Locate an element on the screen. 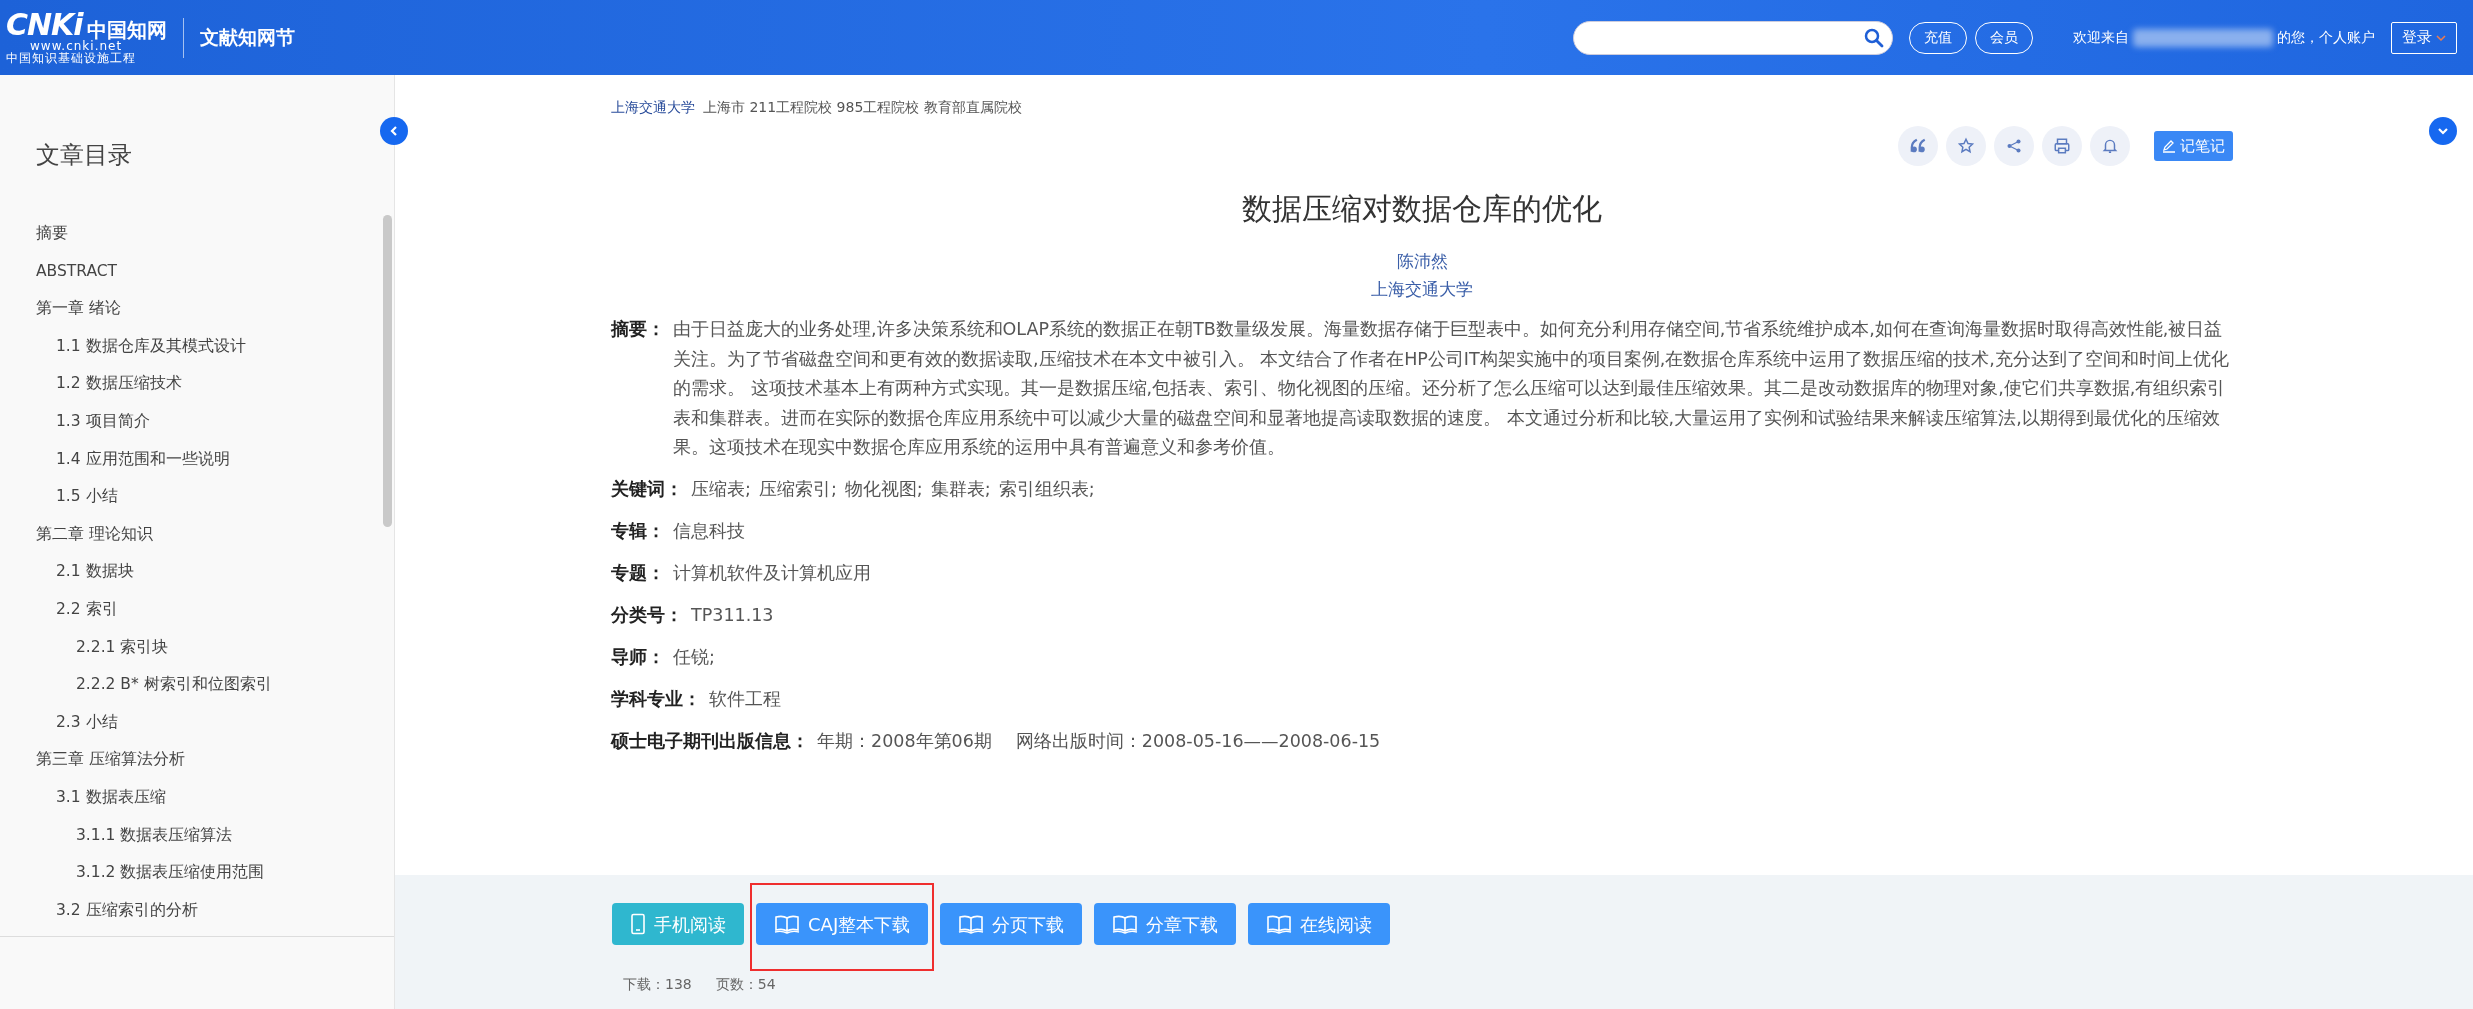 The height and width of the screenshot is (1009, 2473). section-title: 文献知网节 is located at coordinates (247, 37).